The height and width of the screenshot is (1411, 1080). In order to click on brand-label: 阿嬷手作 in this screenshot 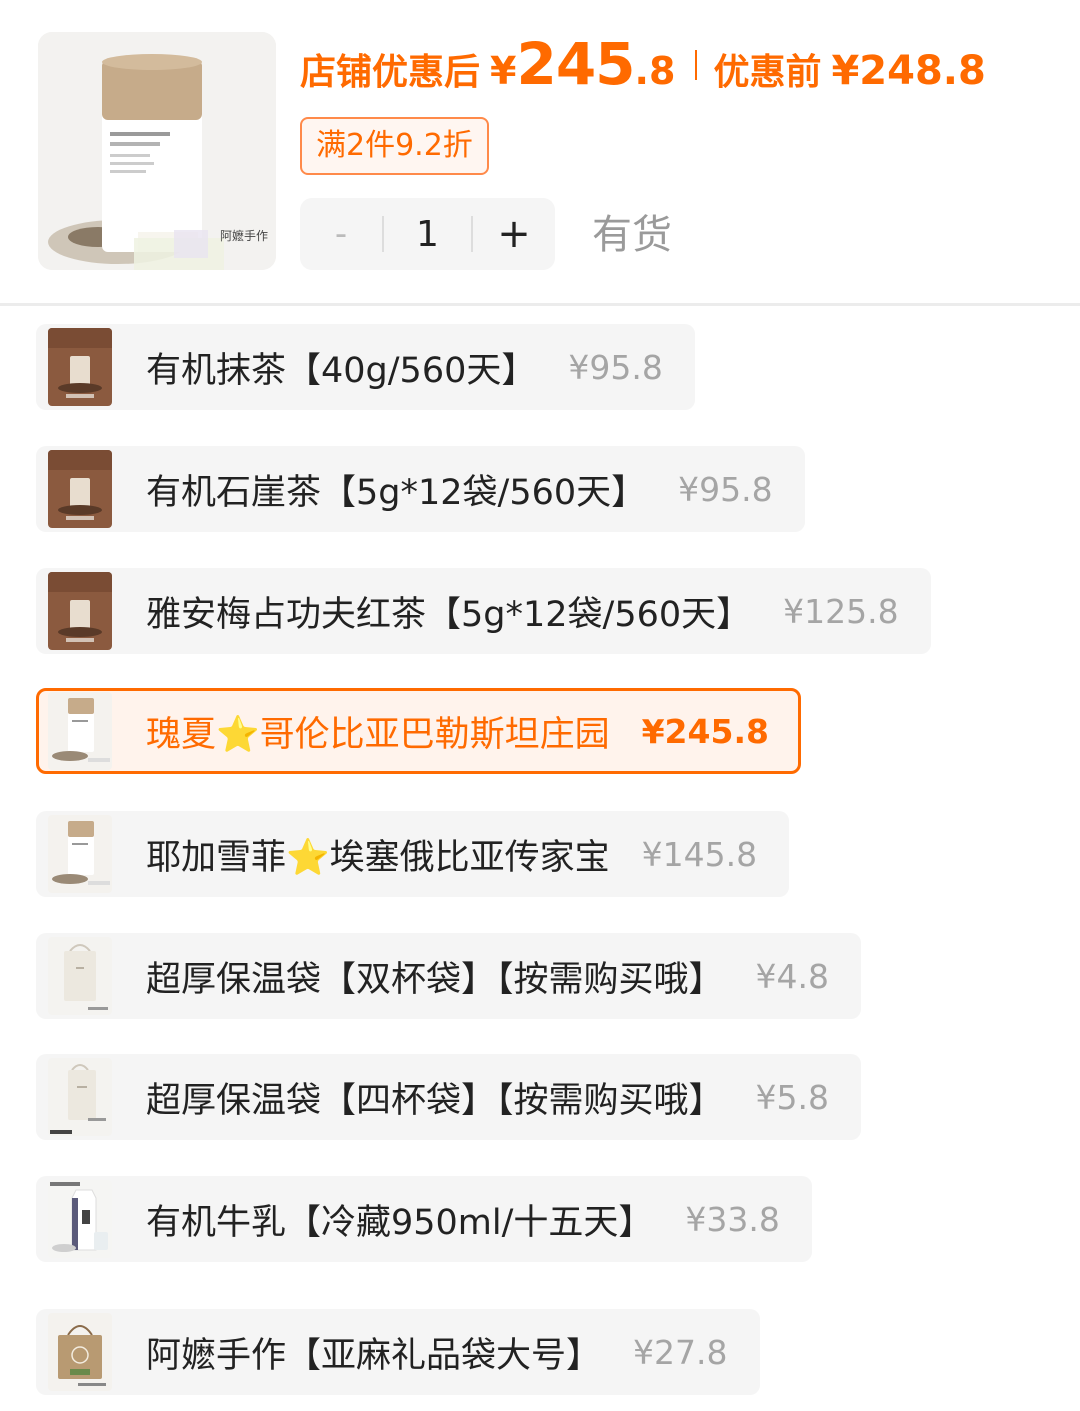, I will do `click(243, 236)`.